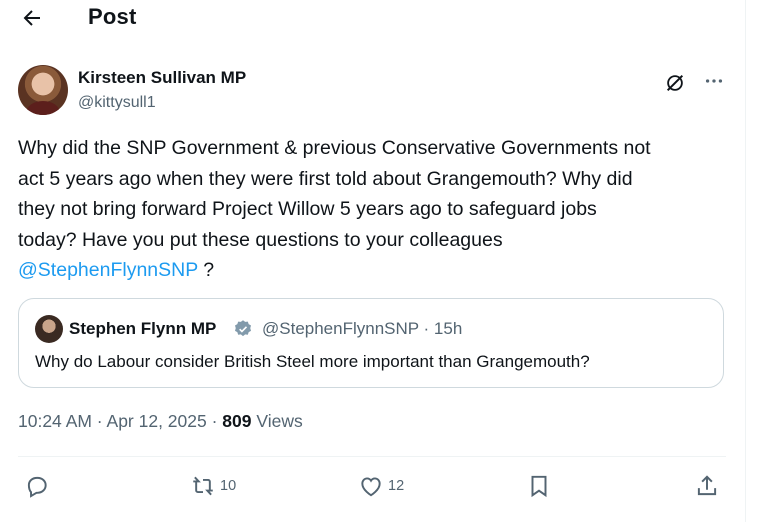  I want to click on post-text-tail: ?, so click(206, 270).